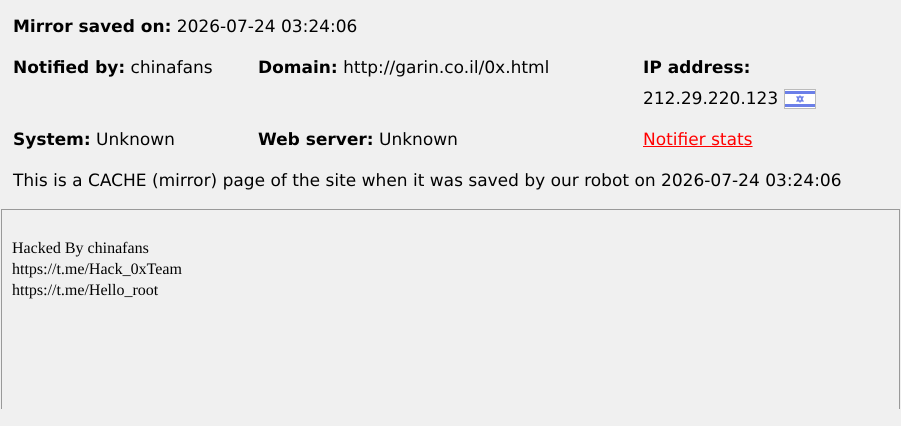 The width and height of the screenshot is (901, 426). What do you see at coordinates (97, 270) in the screenshot?
I see `mirror-text-line: https://t.me/Hack_0xTeam` at bounding box center [97, 270].